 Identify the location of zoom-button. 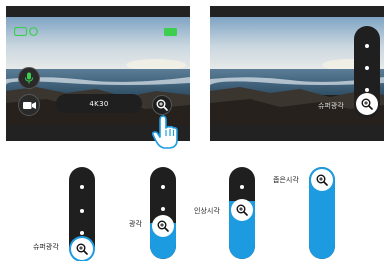
(162, 105).